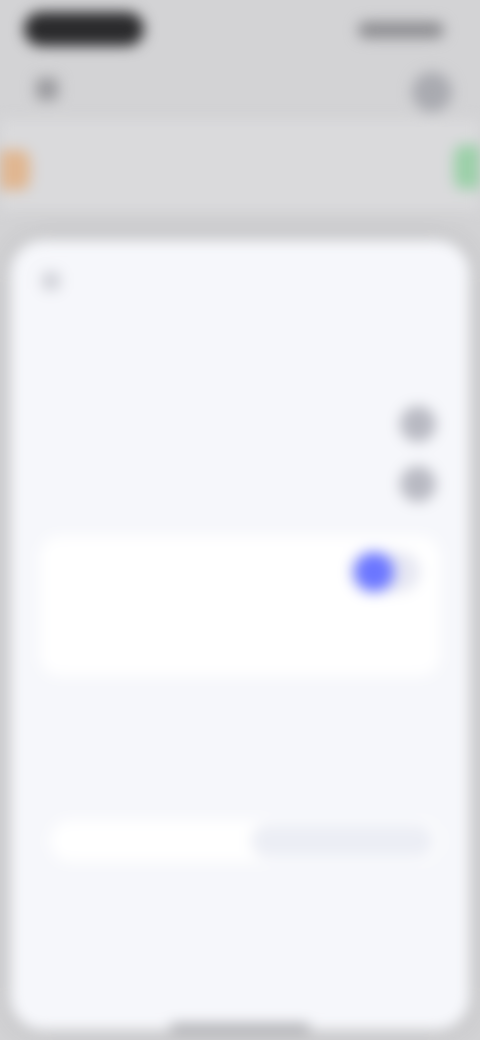  What do you see at coordinates (467, 167) in the screenshot?
I see `right-accent-chip` at bounding box center [467, 167].